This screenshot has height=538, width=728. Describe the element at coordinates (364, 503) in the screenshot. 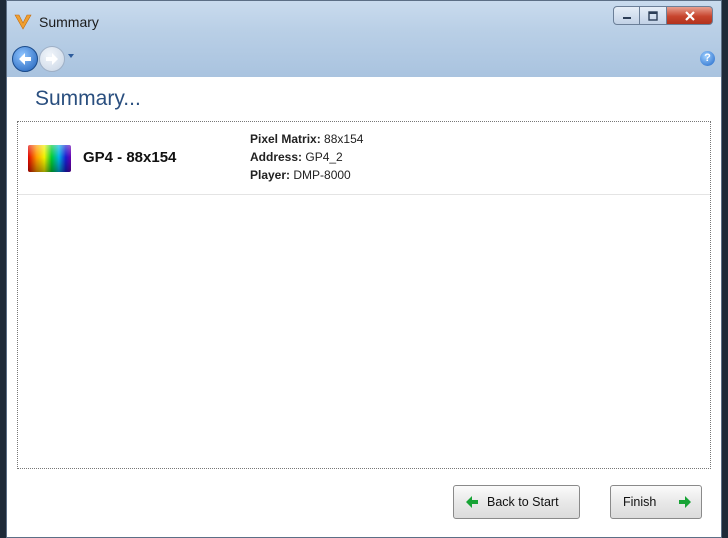

I see `wizard-footer: Back to Start Finish` at that location.